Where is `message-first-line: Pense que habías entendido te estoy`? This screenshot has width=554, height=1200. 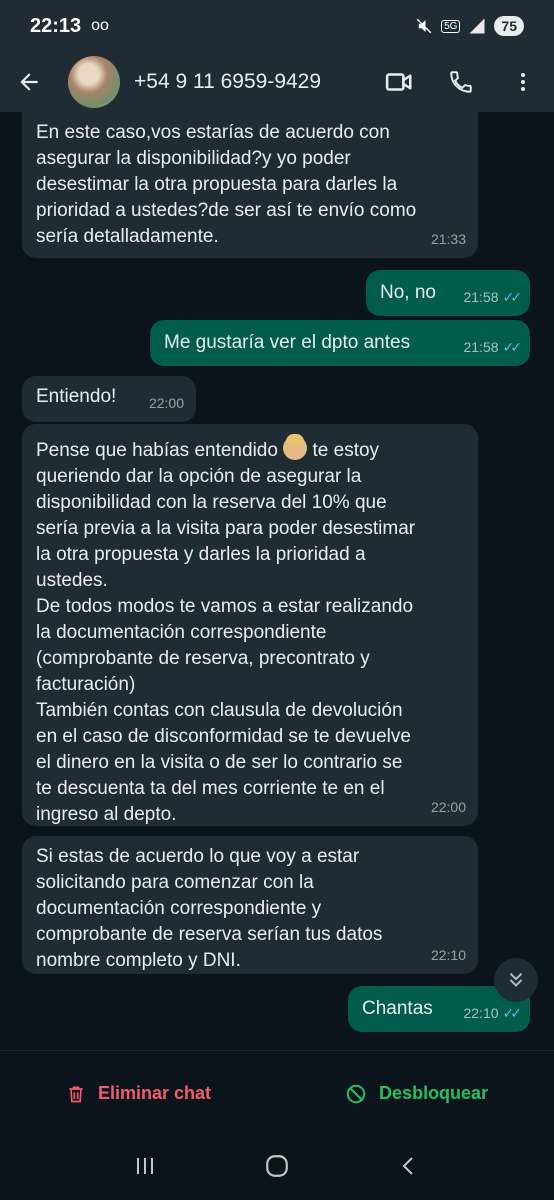 message-first-line: Pense que habías entendido te estoy is located at coordinates (250, 449).